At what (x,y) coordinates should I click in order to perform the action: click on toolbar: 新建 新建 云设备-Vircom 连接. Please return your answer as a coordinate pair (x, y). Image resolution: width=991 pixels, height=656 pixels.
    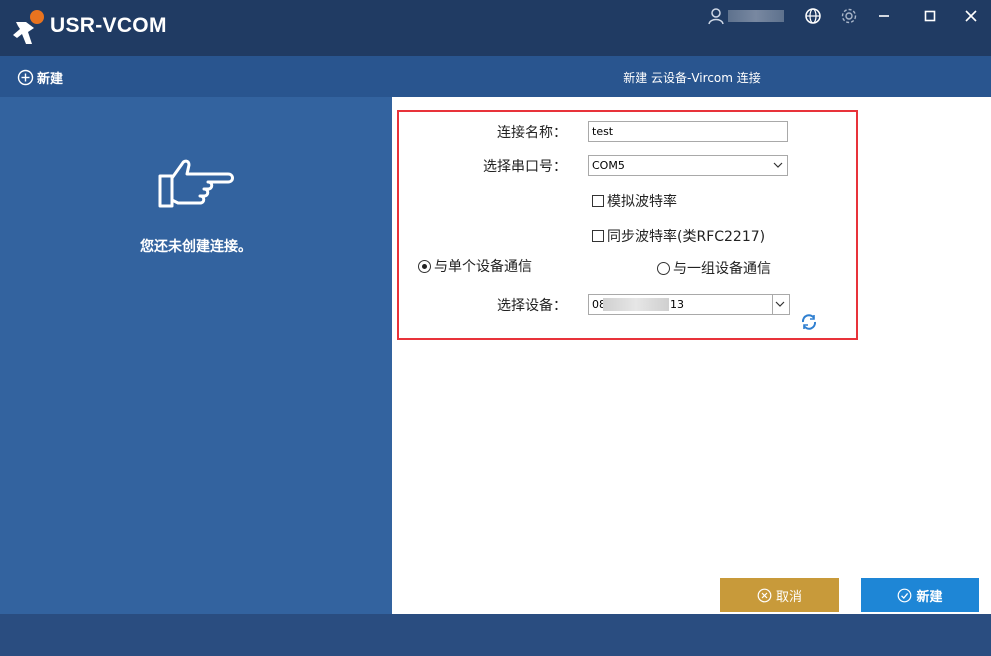
    Looking at the image, I should click on (495, 76).